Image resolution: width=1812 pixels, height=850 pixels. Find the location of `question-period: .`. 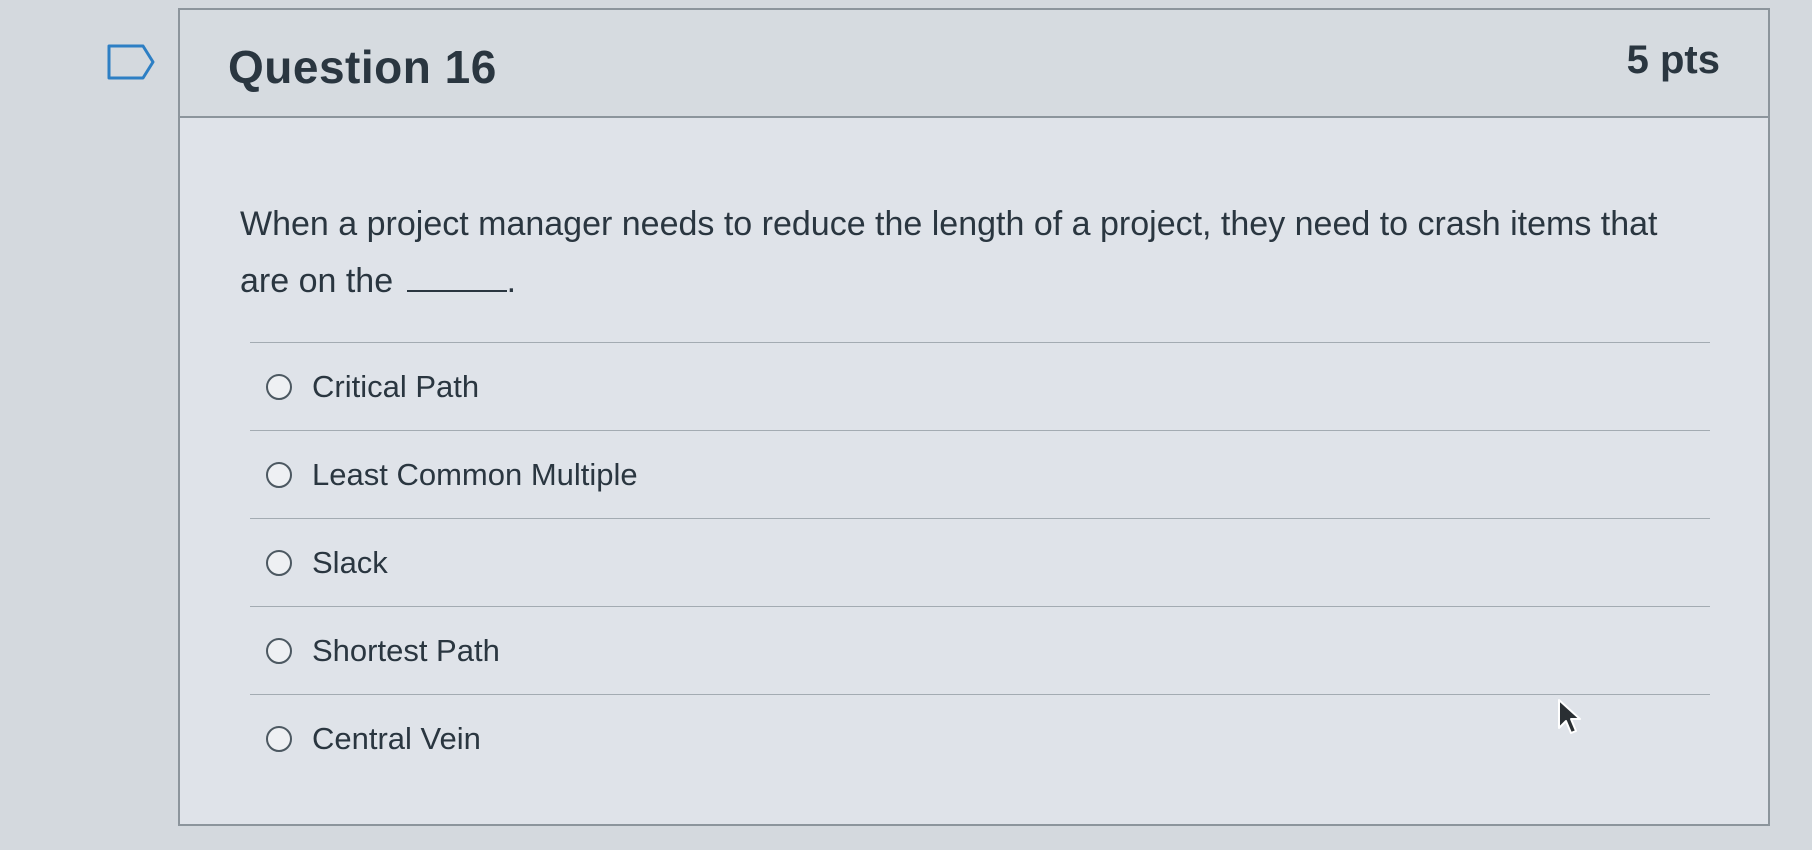

question-period: . is located at coordinates (511, 281).